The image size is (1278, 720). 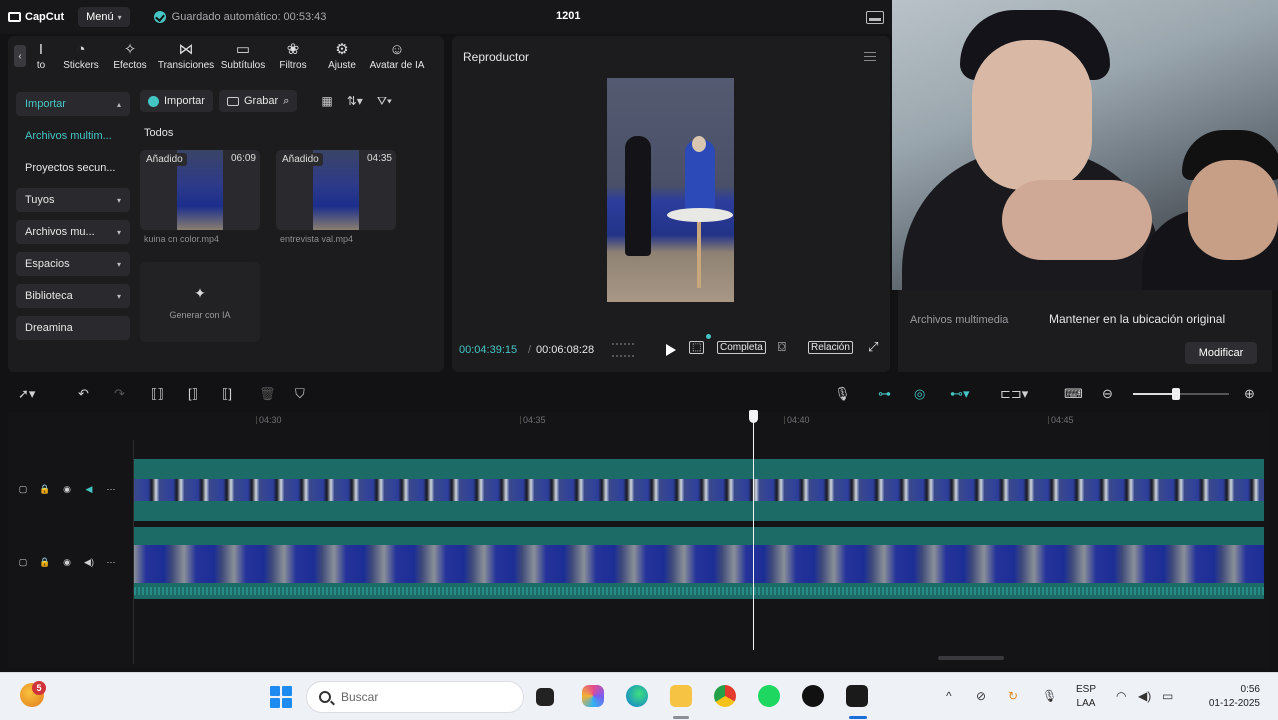 I want to click on tool-adjust: ⚙ Ajuste, so click(x=342, y=56).